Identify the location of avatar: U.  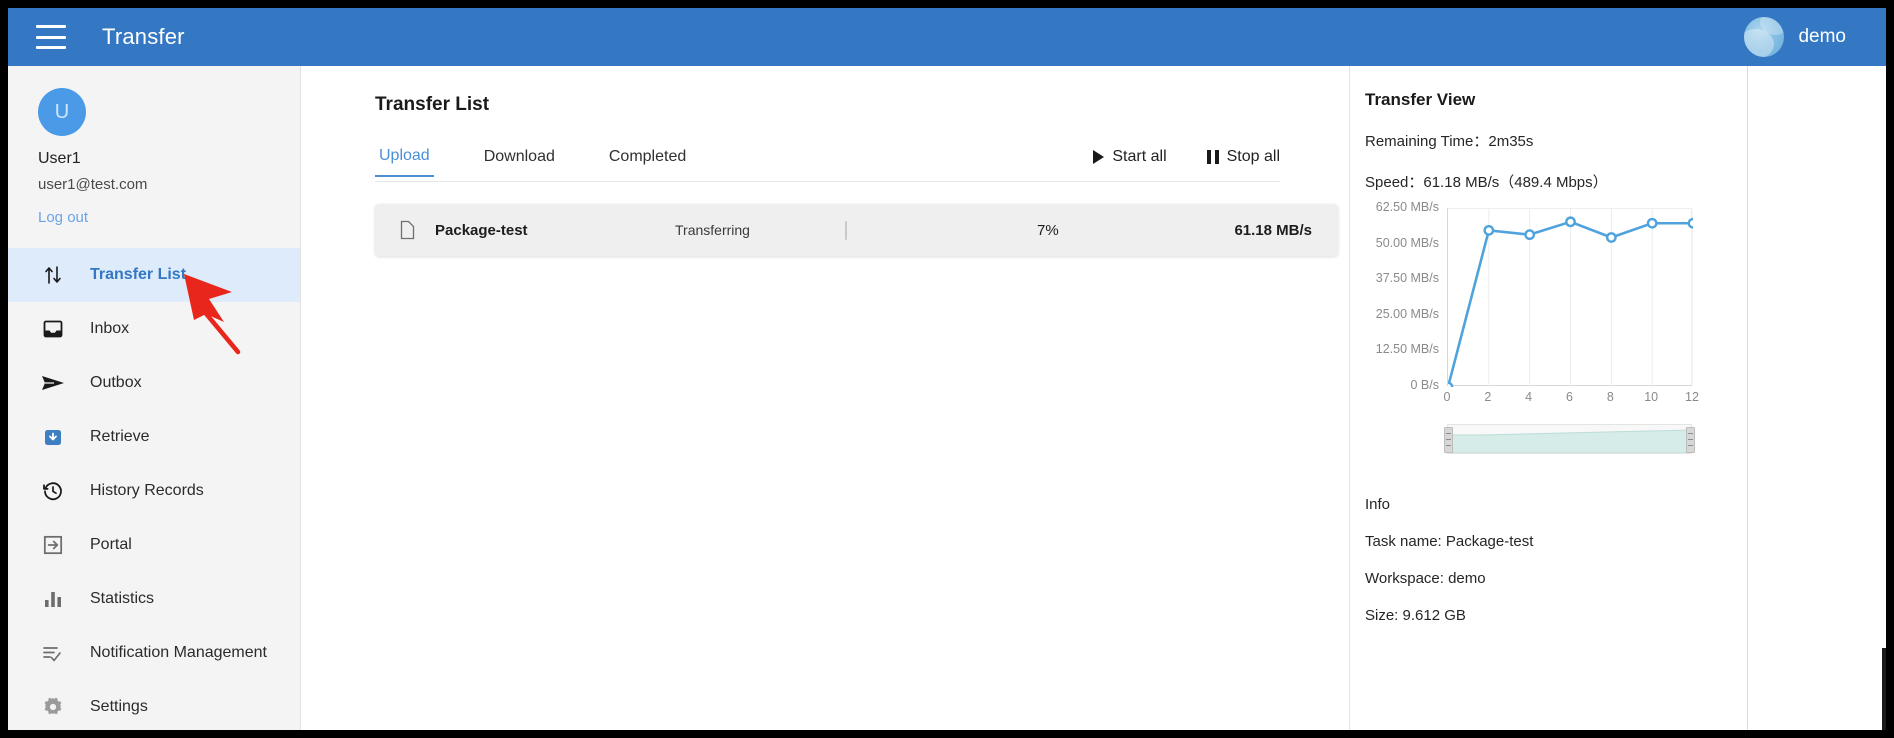
(62, 112).